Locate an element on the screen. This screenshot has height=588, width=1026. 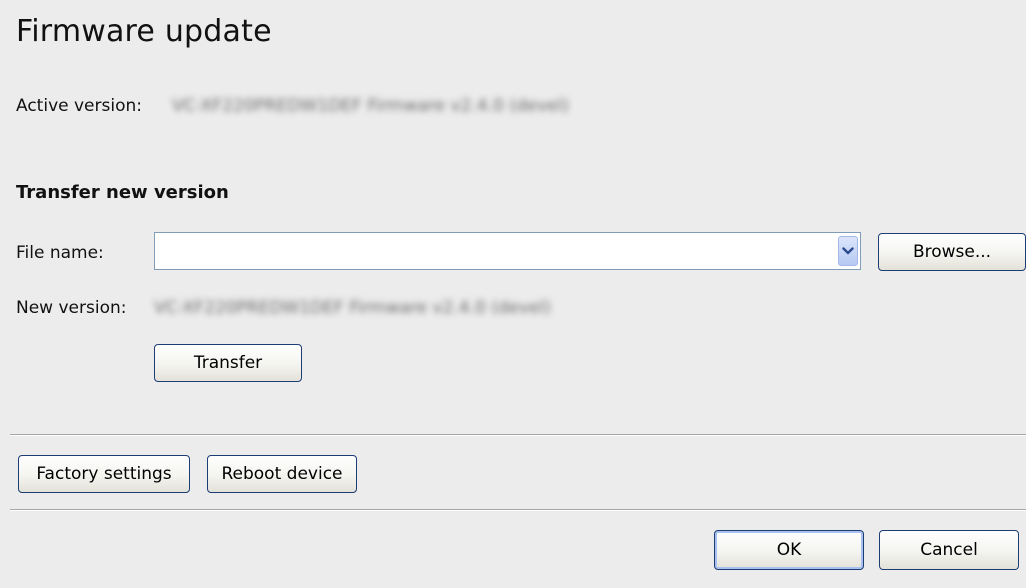
divider-bottom is located at coordinates (518, 510).